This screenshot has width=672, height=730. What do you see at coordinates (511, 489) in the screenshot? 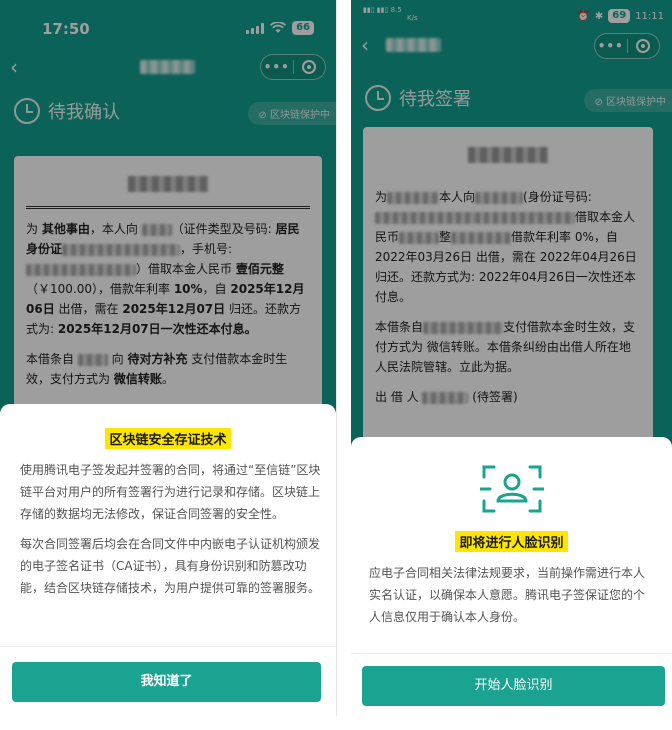
I see `face-scan-icon` at bounding box center [511, 489].